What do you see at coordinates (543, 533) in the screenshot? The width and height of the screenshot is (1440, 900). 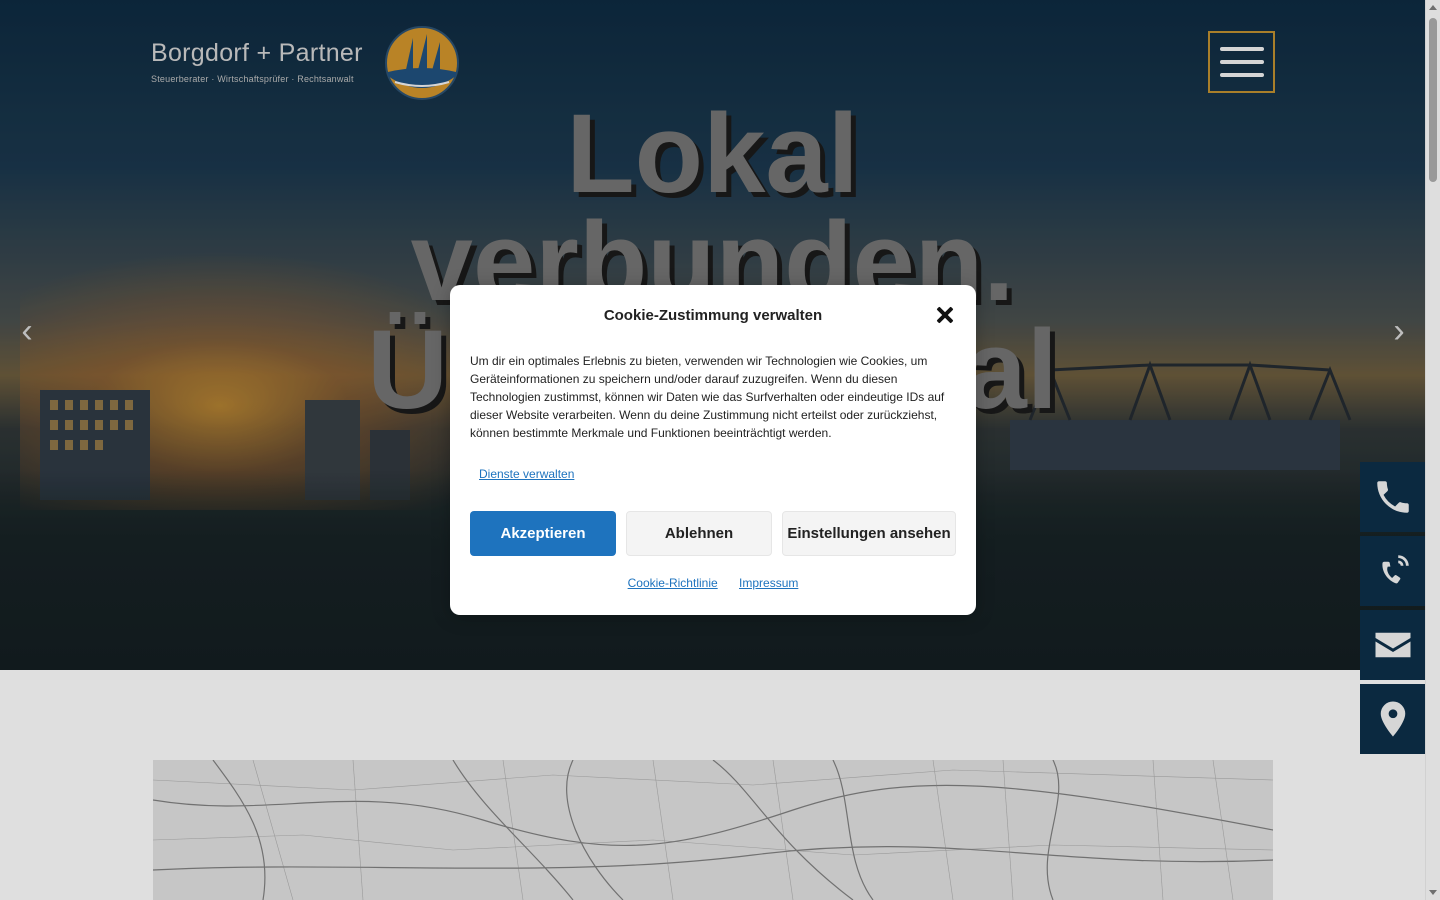 I see `accept-button: Akzeptieren` at bounding box center [543, 533].